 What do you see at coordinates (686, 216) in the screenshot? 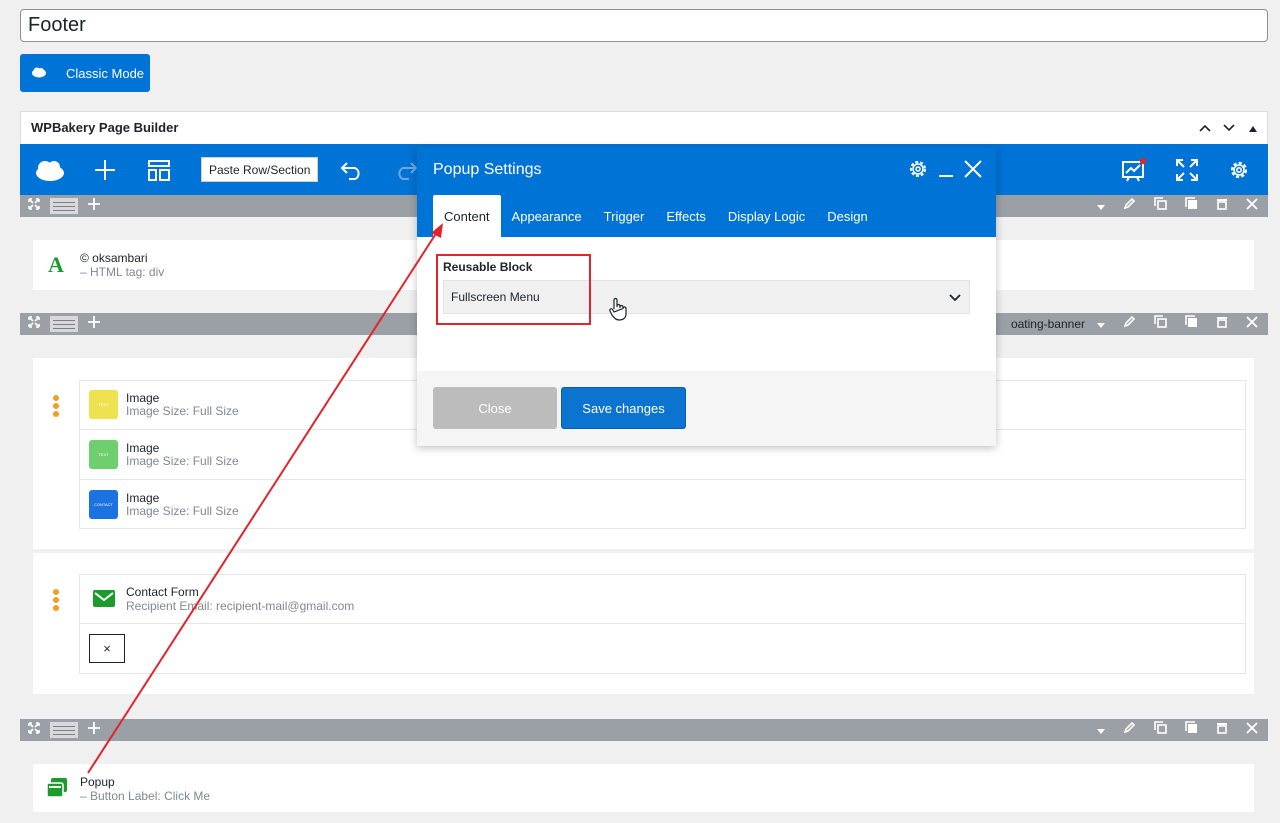
I see `tab-effects: Effects` at bounding box center [686, 216].